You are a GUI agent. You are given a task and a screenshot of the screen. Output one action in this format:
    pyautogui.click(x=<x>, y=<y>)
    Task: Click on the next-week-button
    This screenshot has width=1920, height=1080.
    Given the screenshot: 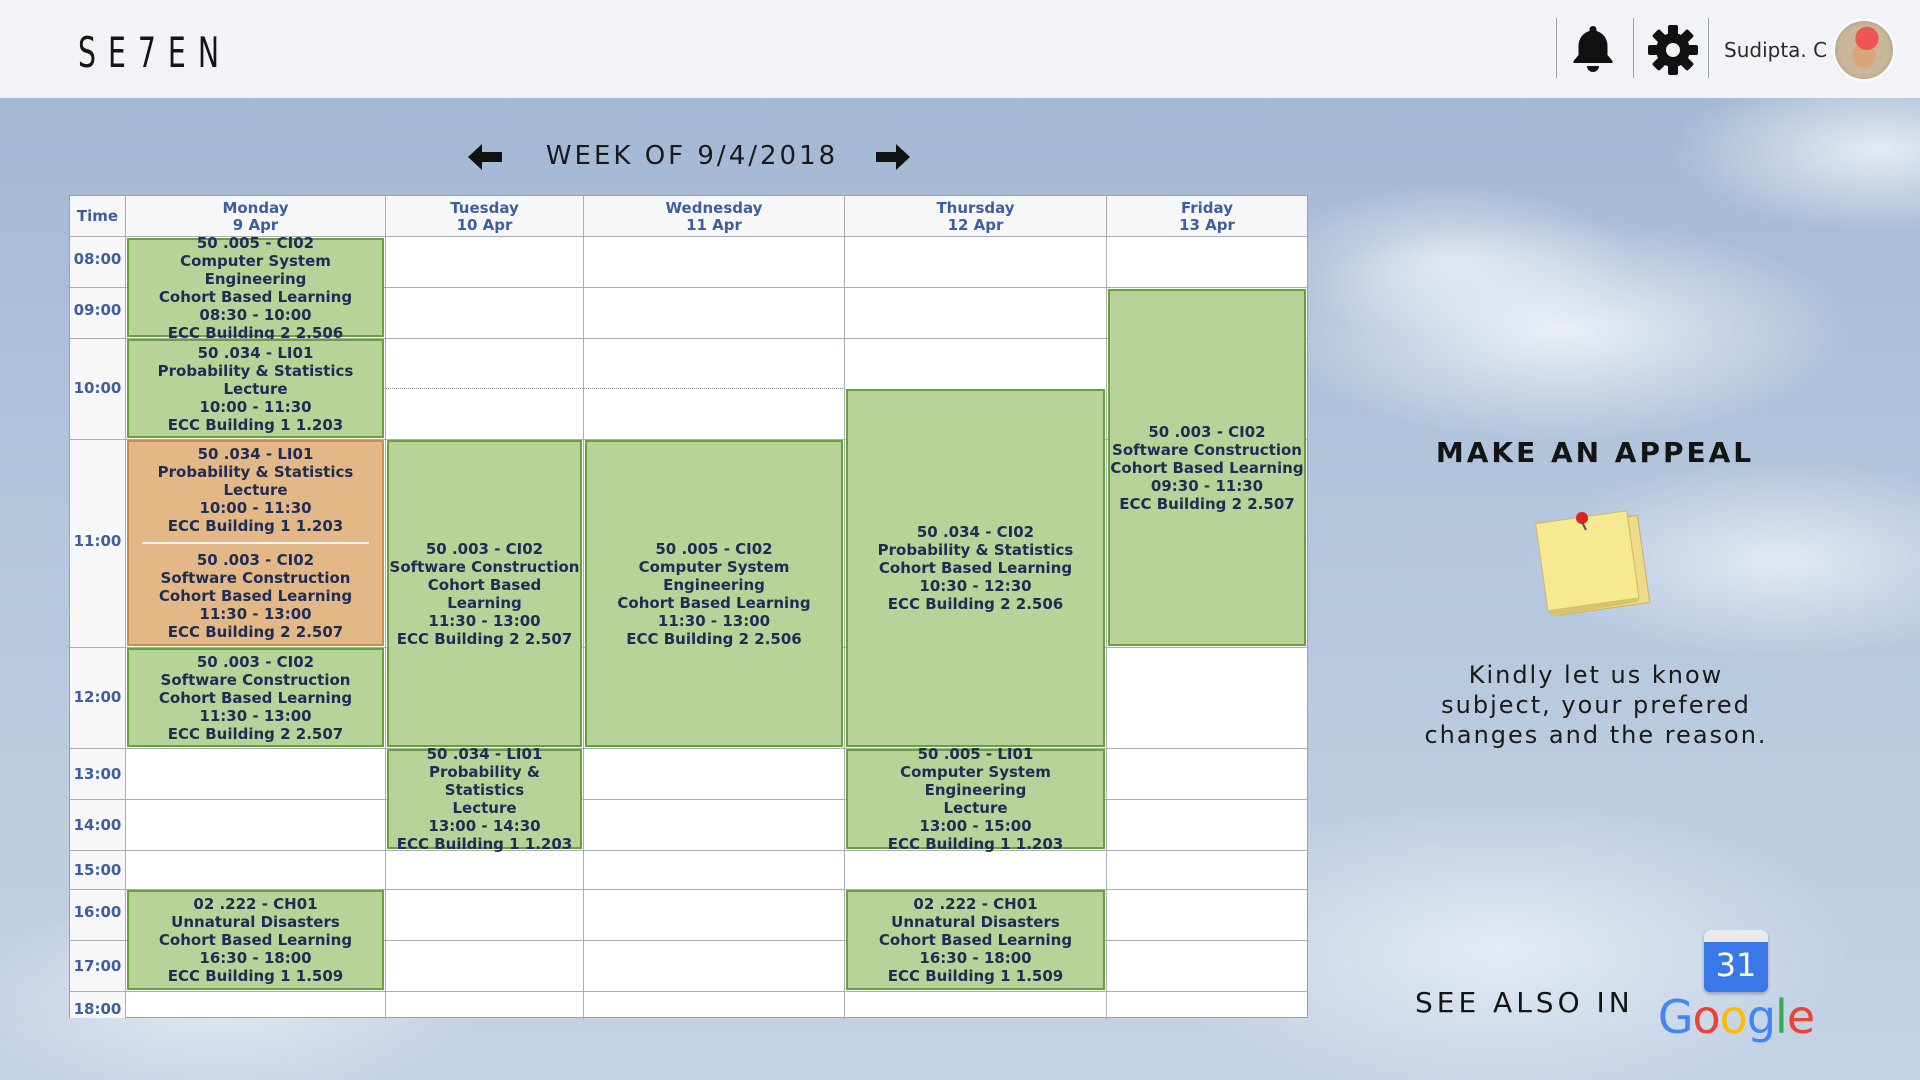 What is the action you would take?
    pyautogui.click(x=892, y=157)
    